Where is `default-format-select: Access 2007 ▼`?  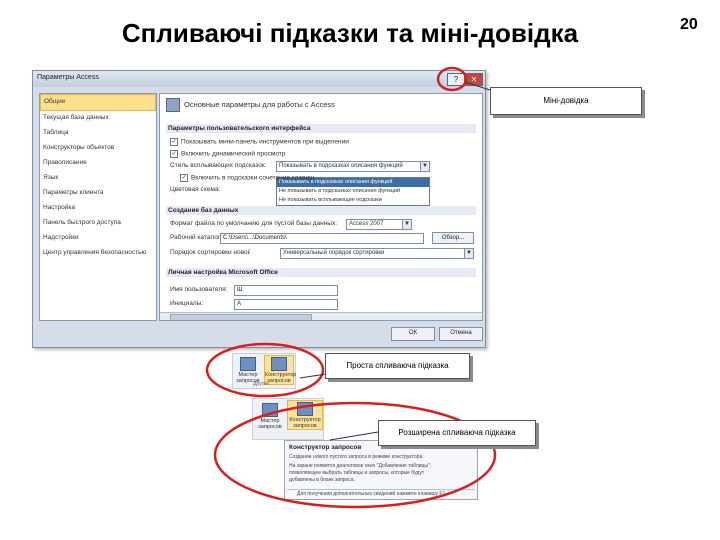
default-format-select: Access 2007 ▼ is located at coordinates (379, 224).